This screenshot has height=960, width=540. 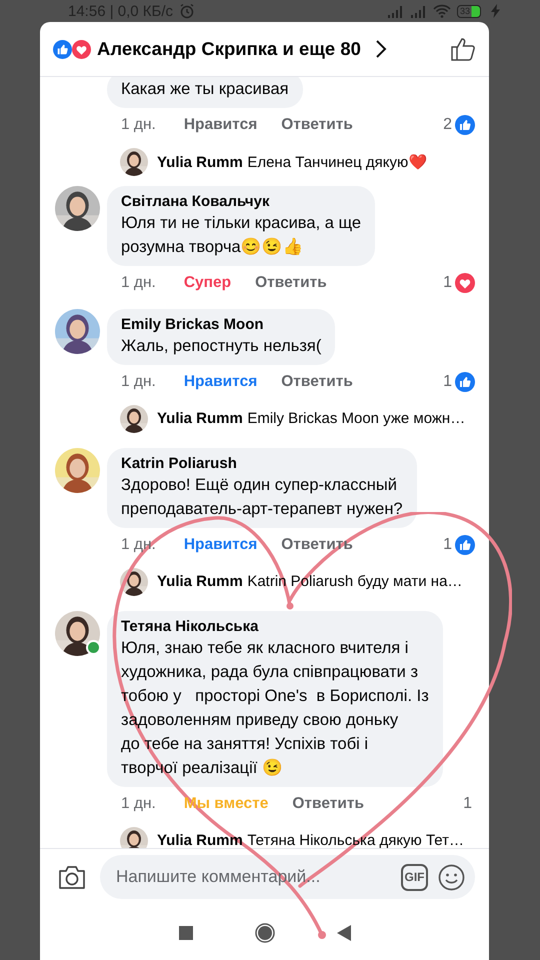 What do you see at coordinates (343, 932) in the screenshot?
I see `back-icon` at bounding box center [343, 932].